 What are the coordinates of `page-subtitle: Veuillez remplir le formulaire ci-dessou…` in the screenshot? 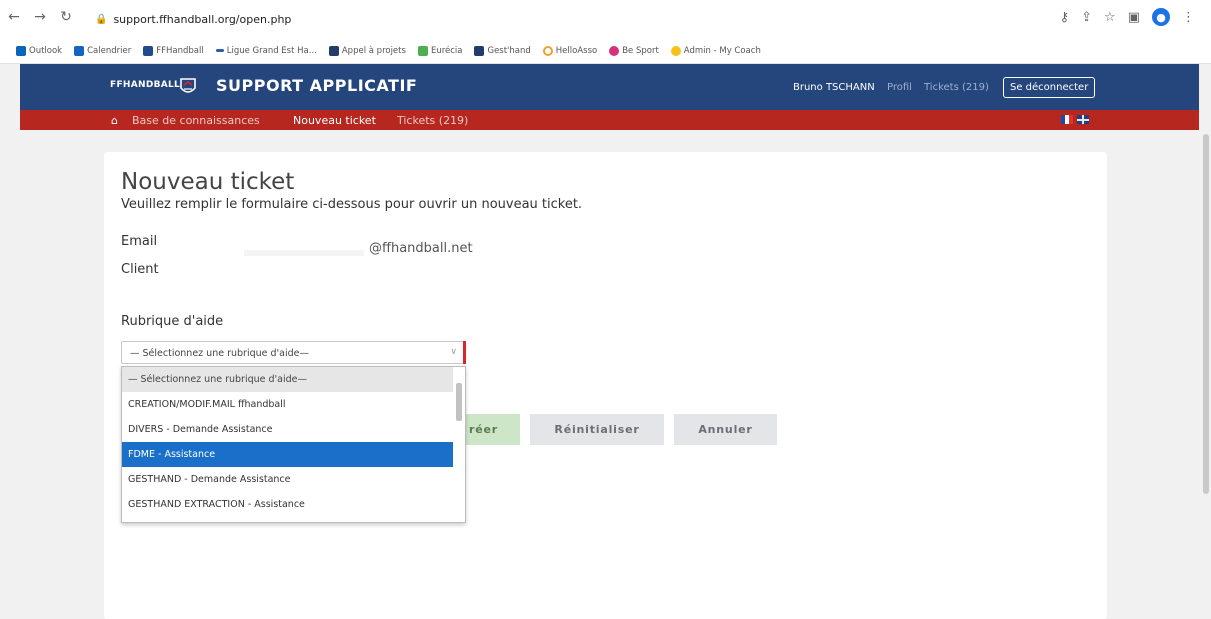 It's located at (352, 204).